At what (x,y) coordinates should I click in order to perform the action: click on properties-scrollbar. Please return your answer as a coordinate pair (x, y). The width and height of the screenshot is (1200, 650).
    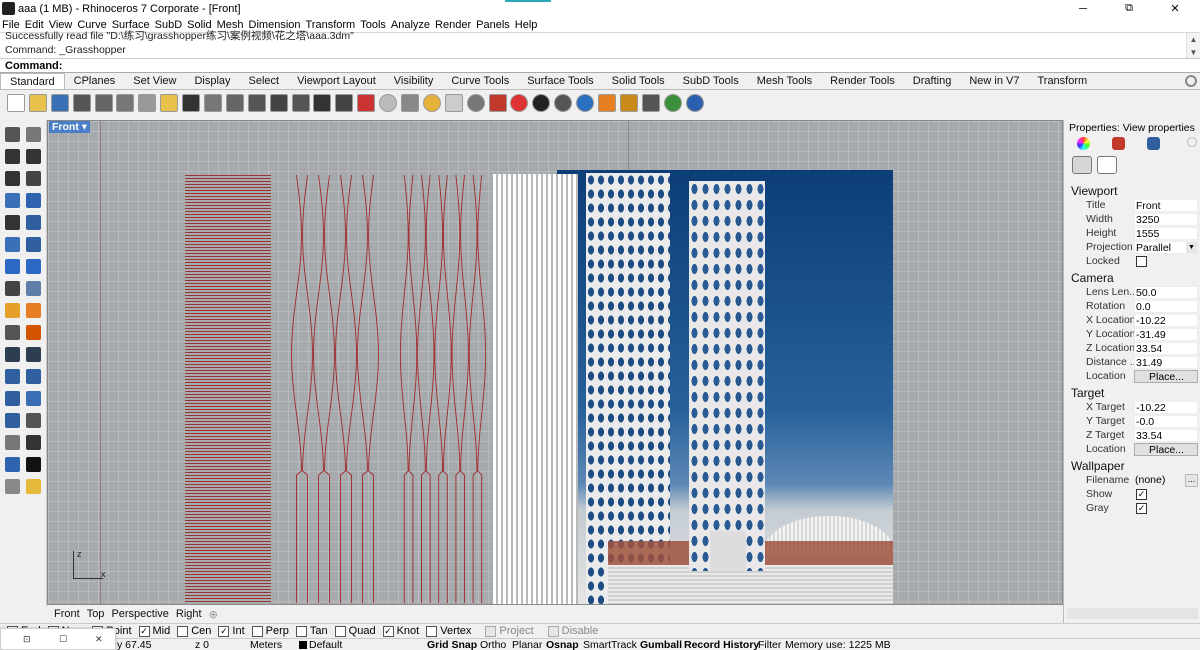
    Looking at the image, I should click on (1132, 613).